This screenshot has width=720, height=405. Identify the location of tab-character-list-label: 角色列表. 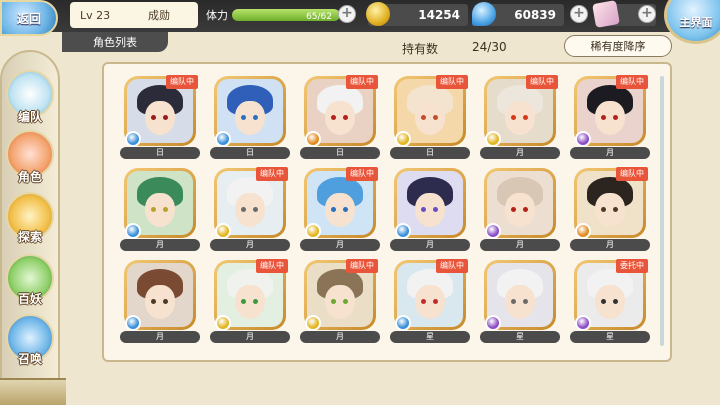
(115, 42).